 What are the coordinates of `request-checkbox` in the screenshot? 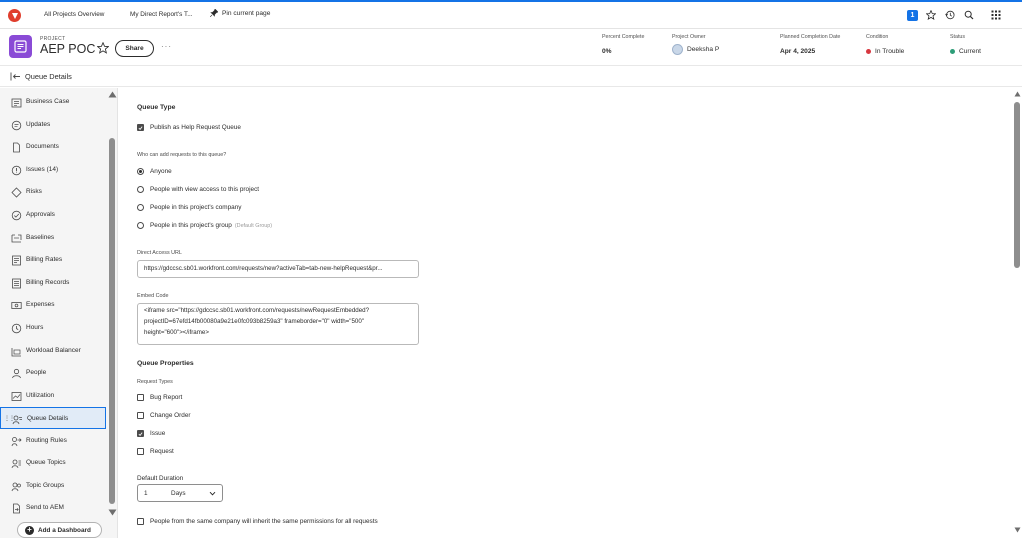 It's located at (140, 451).